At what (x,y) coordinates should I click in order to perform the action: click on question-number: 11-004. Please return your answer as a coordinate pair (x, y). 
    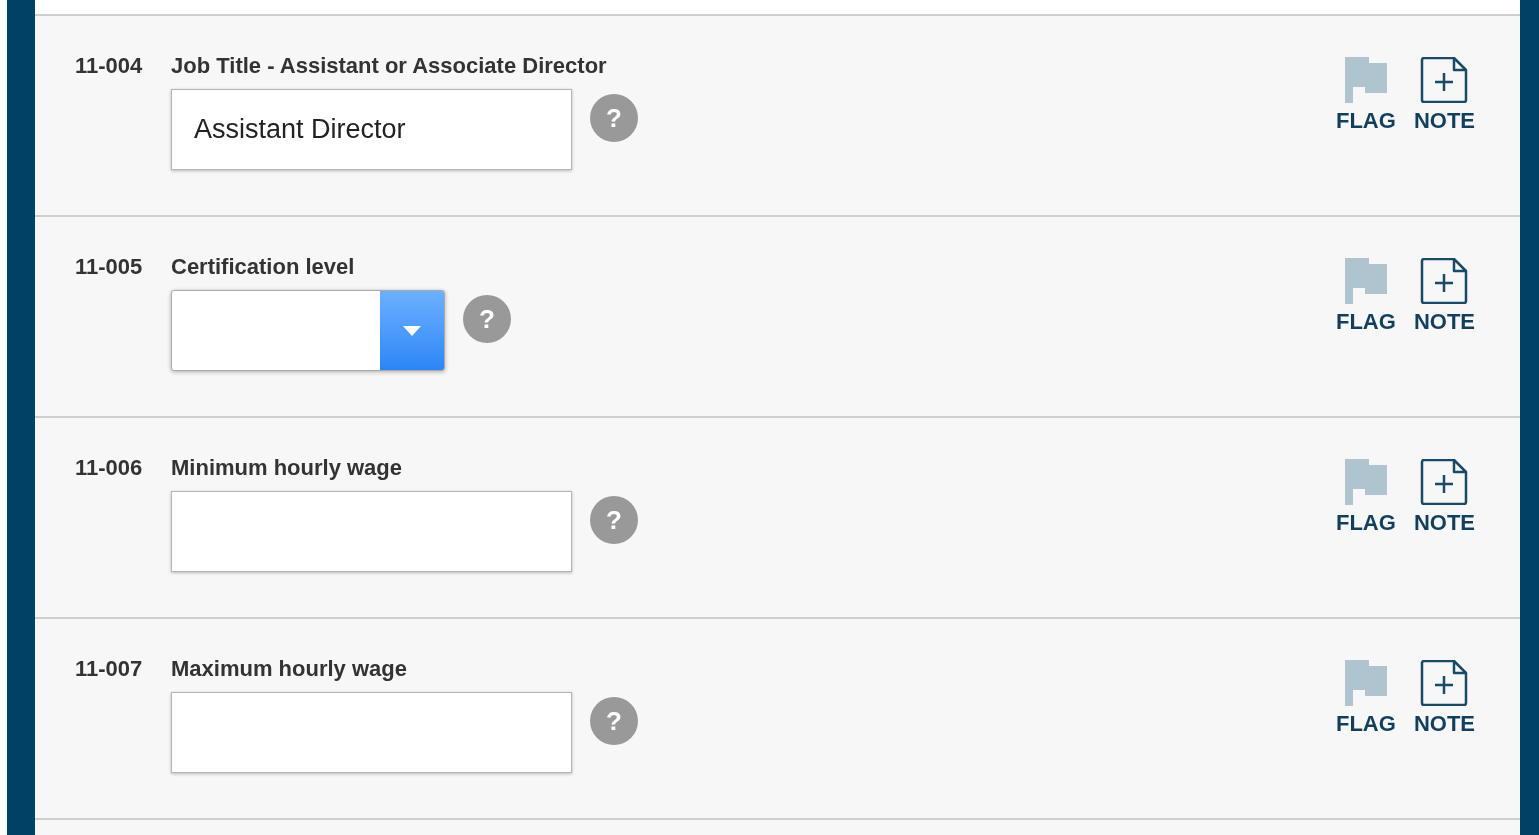
    Looking at the image, I should click on (109, 66).